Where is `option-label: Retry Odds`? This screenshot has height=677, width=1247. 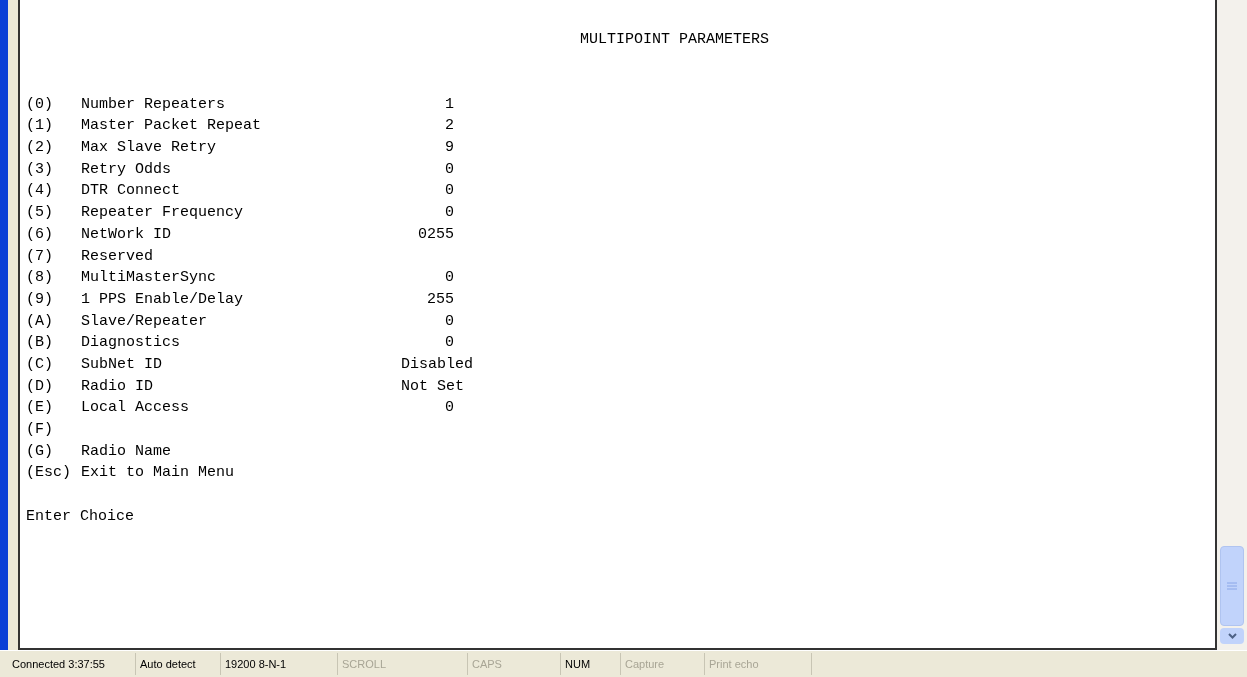 option-label: Retry Odds is located at coordinates (126, 169).